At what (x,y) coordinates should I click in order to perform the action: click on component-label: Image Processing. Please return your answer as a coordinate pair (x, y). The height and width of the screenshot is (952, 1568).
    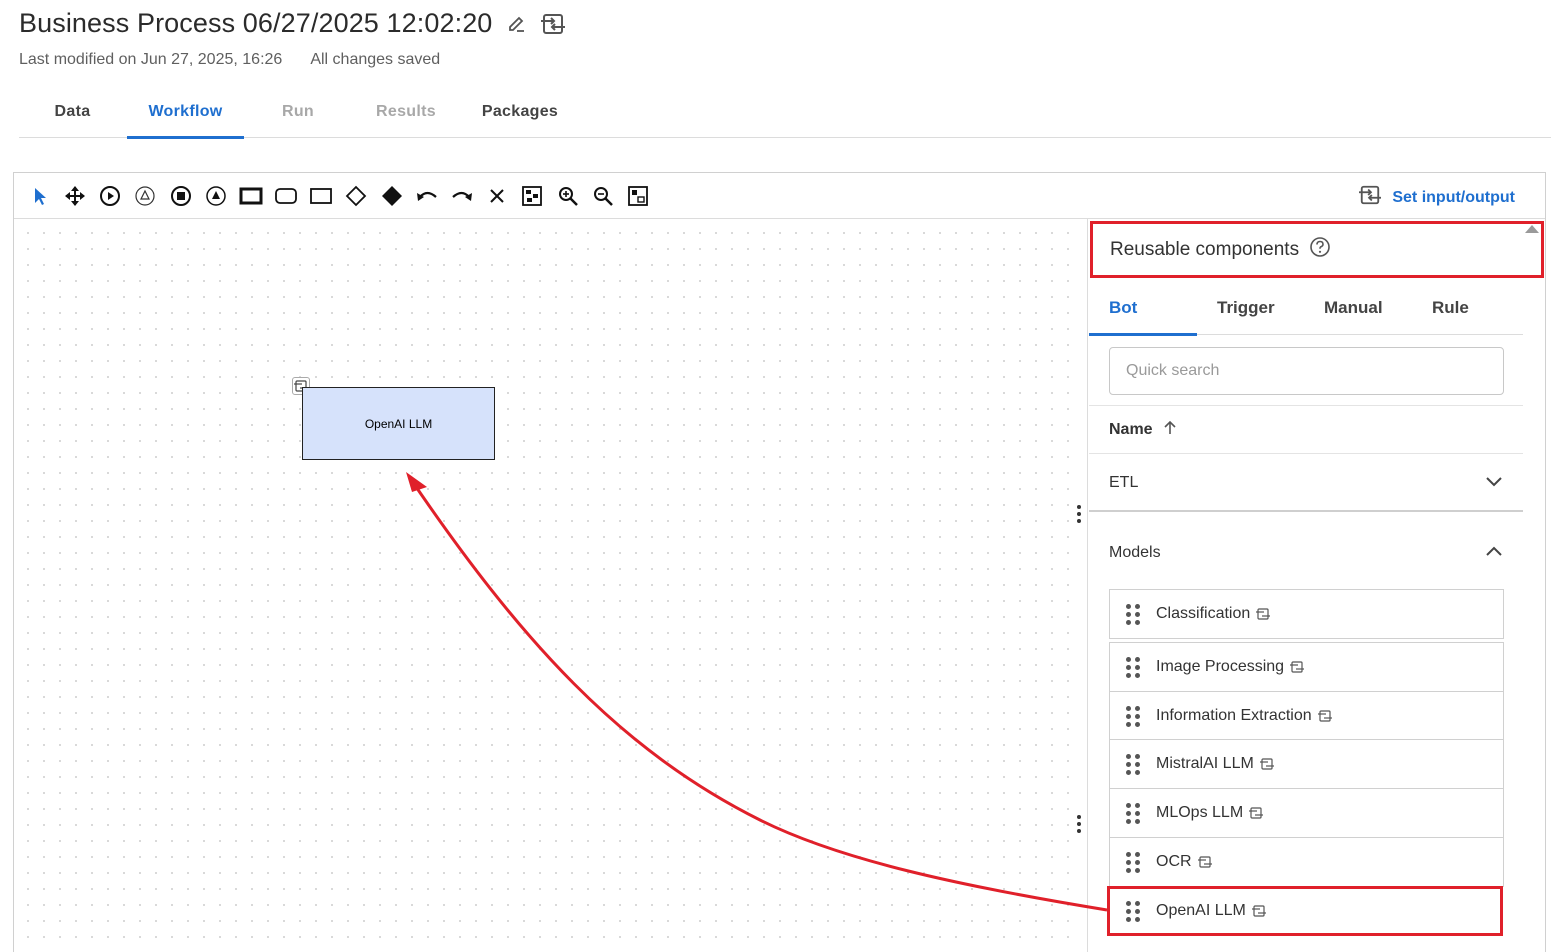
    Looking at the image, I should click on (1220, 666).